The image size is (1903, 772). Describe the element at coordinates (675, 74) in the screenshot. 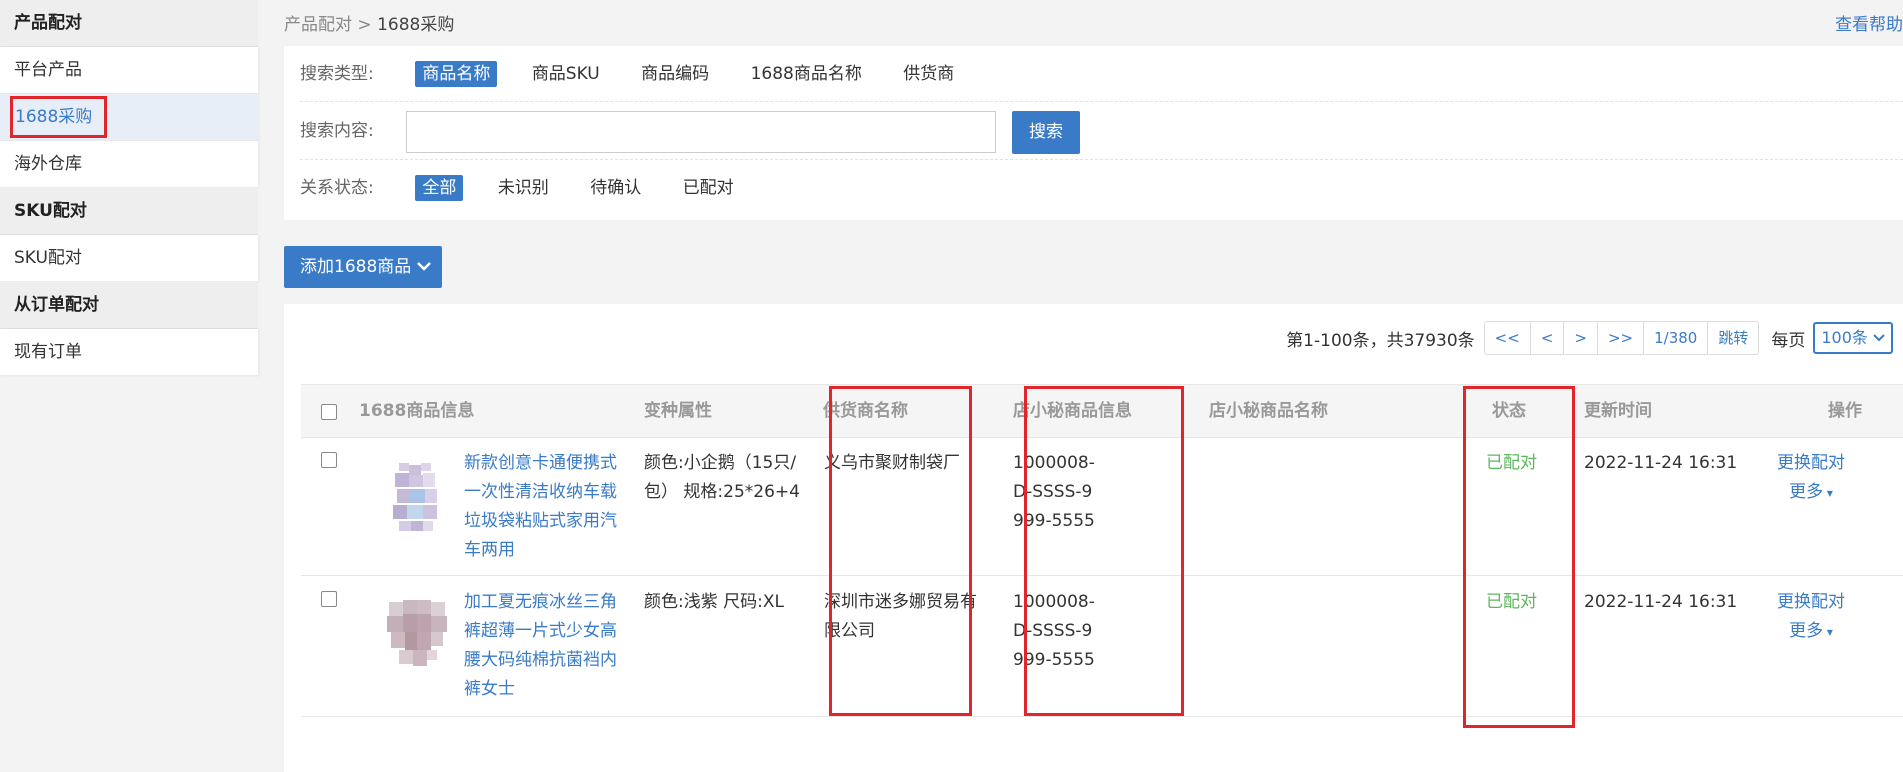

I see `search-type-product-code: 商品编码` at that location.